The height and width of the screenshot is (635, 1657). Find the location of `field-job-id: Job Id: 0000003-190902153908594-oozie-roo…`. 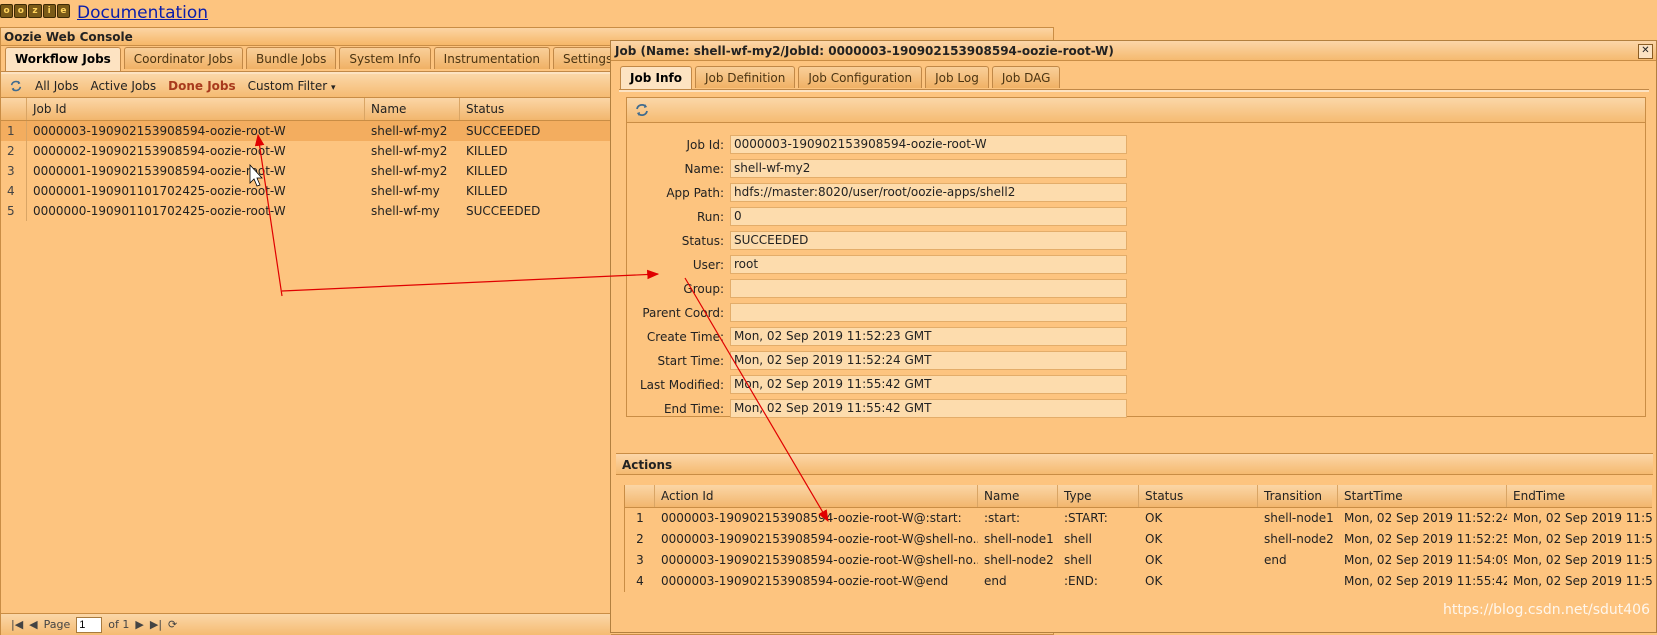

field-job-id: Job Id: 0000003-190902153908594-oozie-roo… is located at coordinates (877, 144).